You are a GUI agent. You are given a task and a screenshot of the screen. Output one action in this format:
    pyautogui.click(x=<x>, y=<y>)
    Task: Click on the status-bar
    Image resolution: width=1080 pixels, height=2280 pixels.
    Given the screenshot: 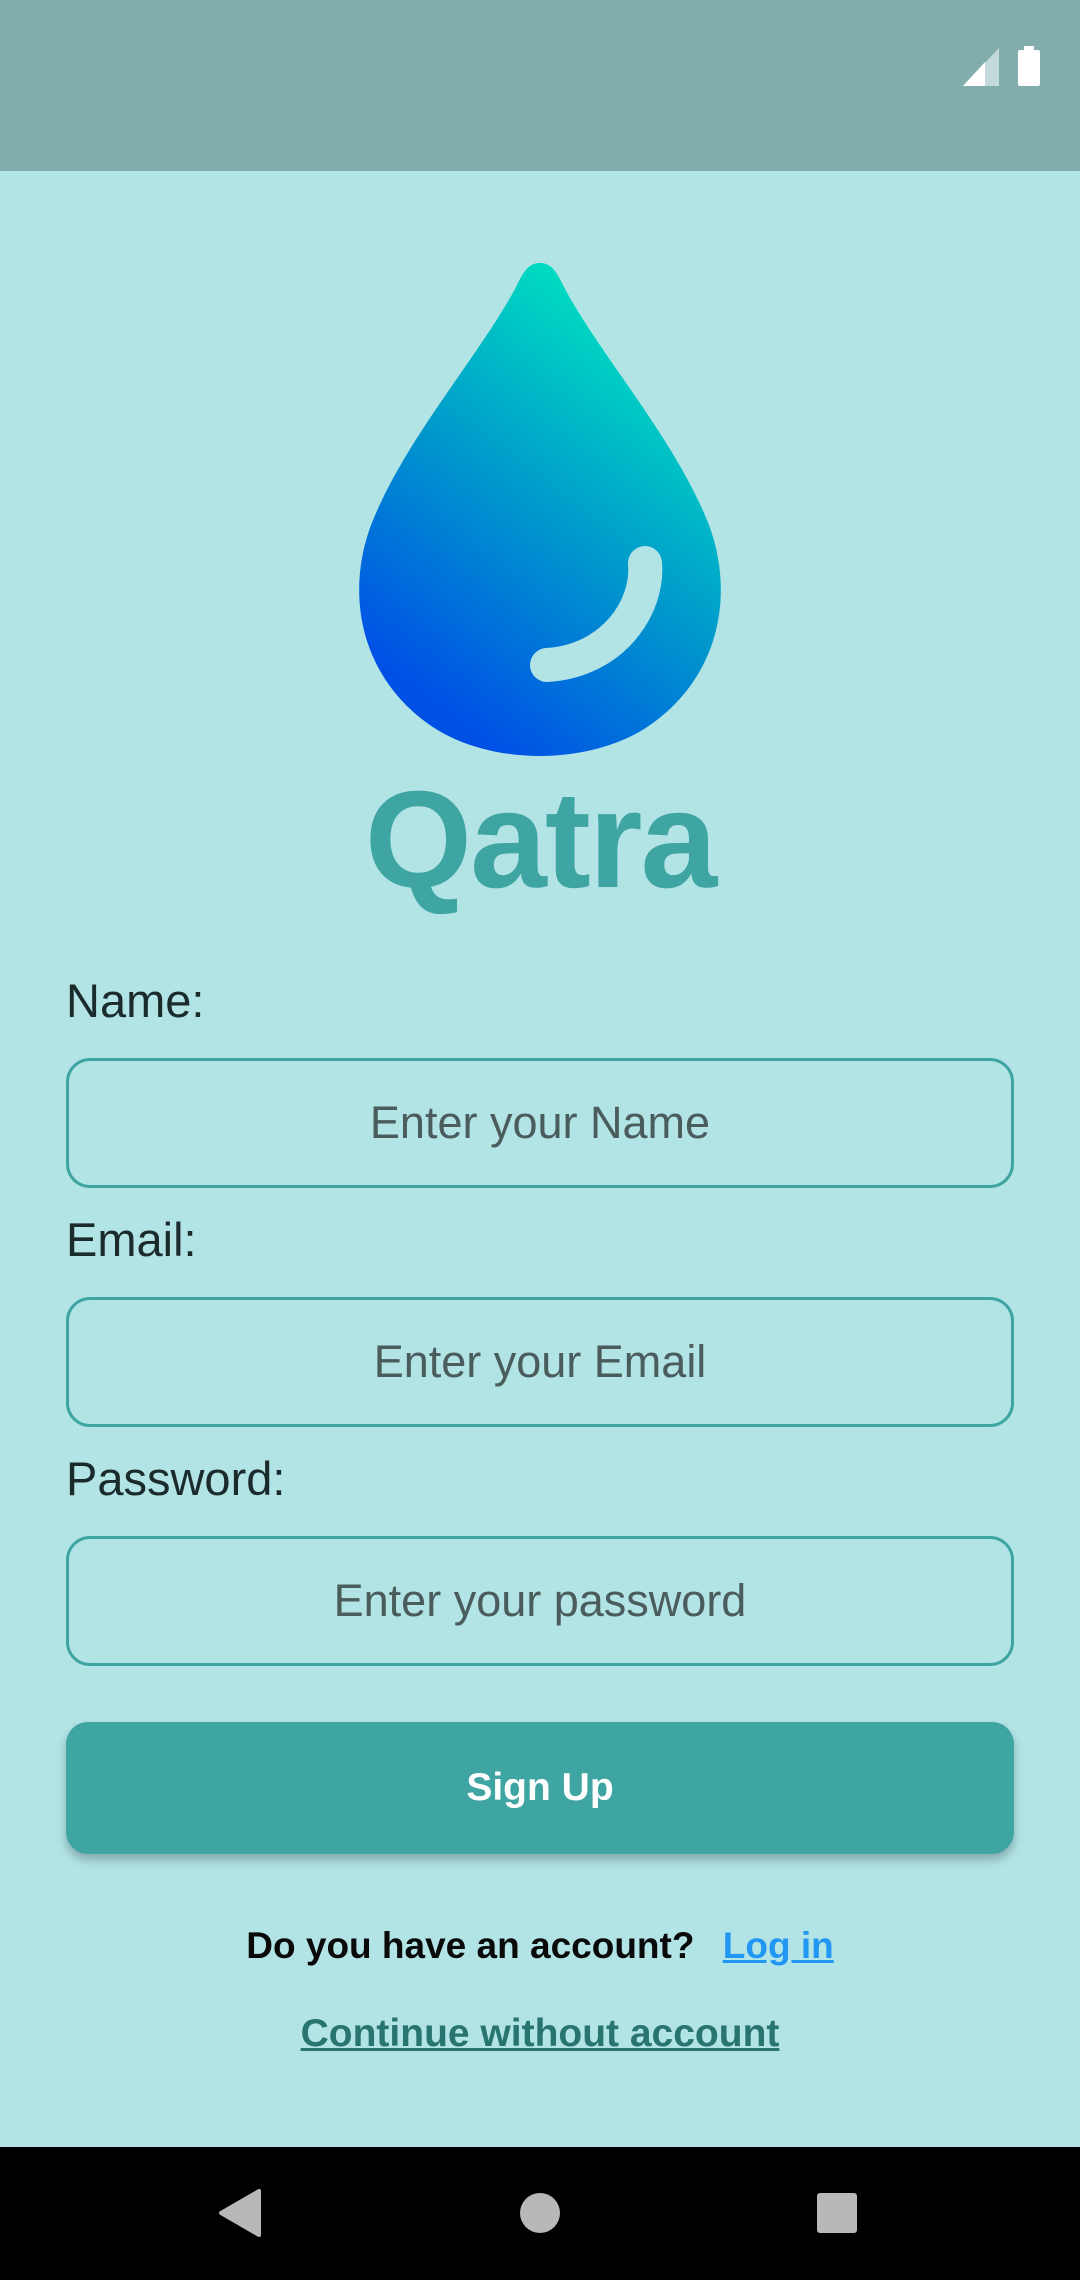 What is the action you would take?
    pyautogui.click(x=540, y=85)
    